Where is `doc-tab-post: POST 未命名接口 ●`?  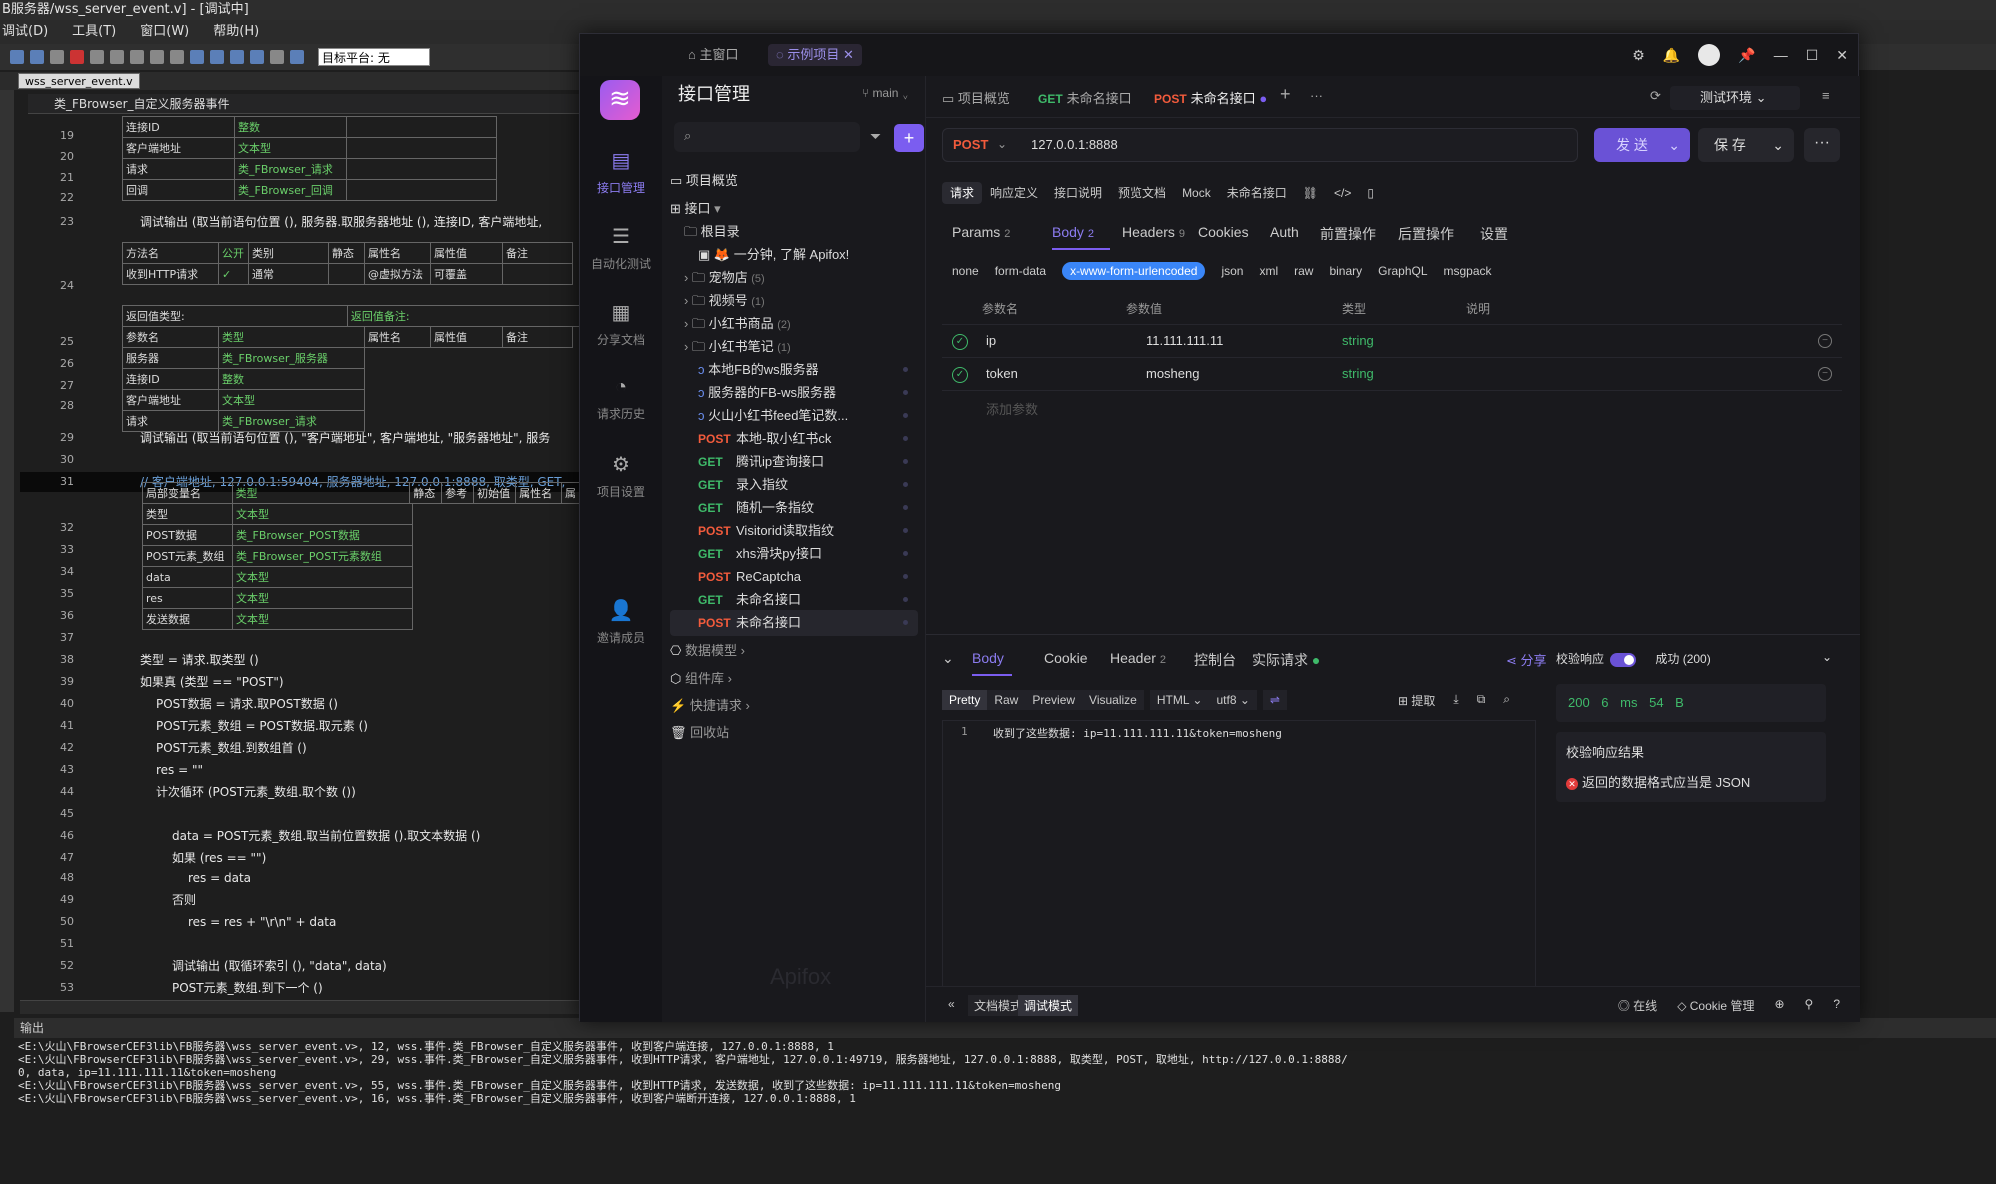
doc-tab-post: POST 未命名接口 ● is located at coordinates (1210, 97).